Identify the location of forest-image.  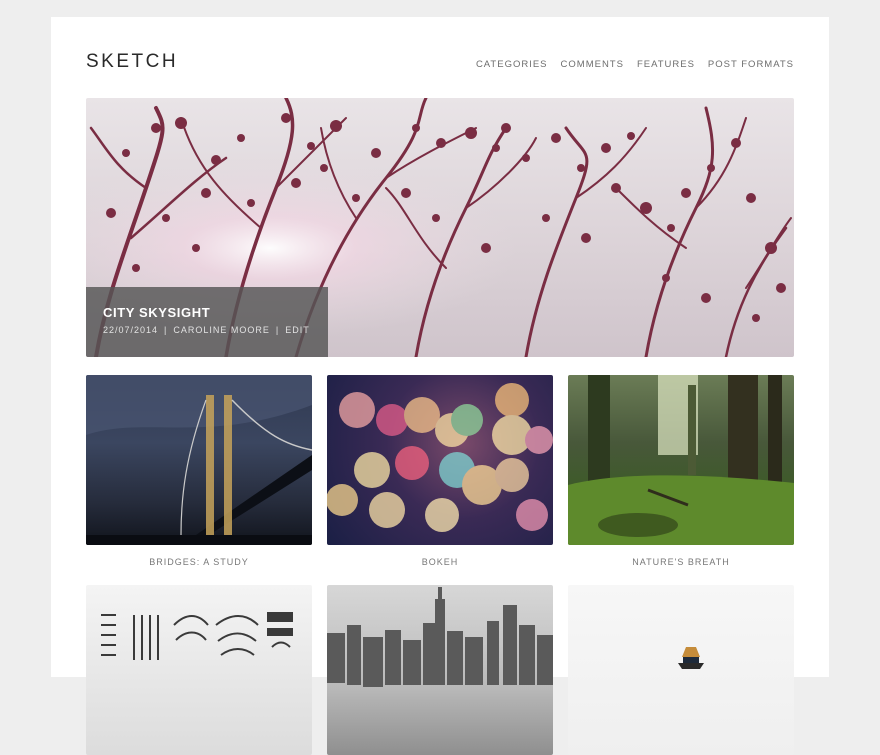
(681, 460).